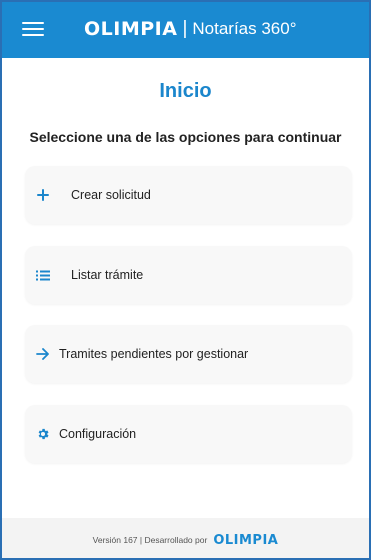 The height and width of the screenshot is (560, 371). I want to click on app-header: olimpia | Notarías 360°, so click(185, 30).